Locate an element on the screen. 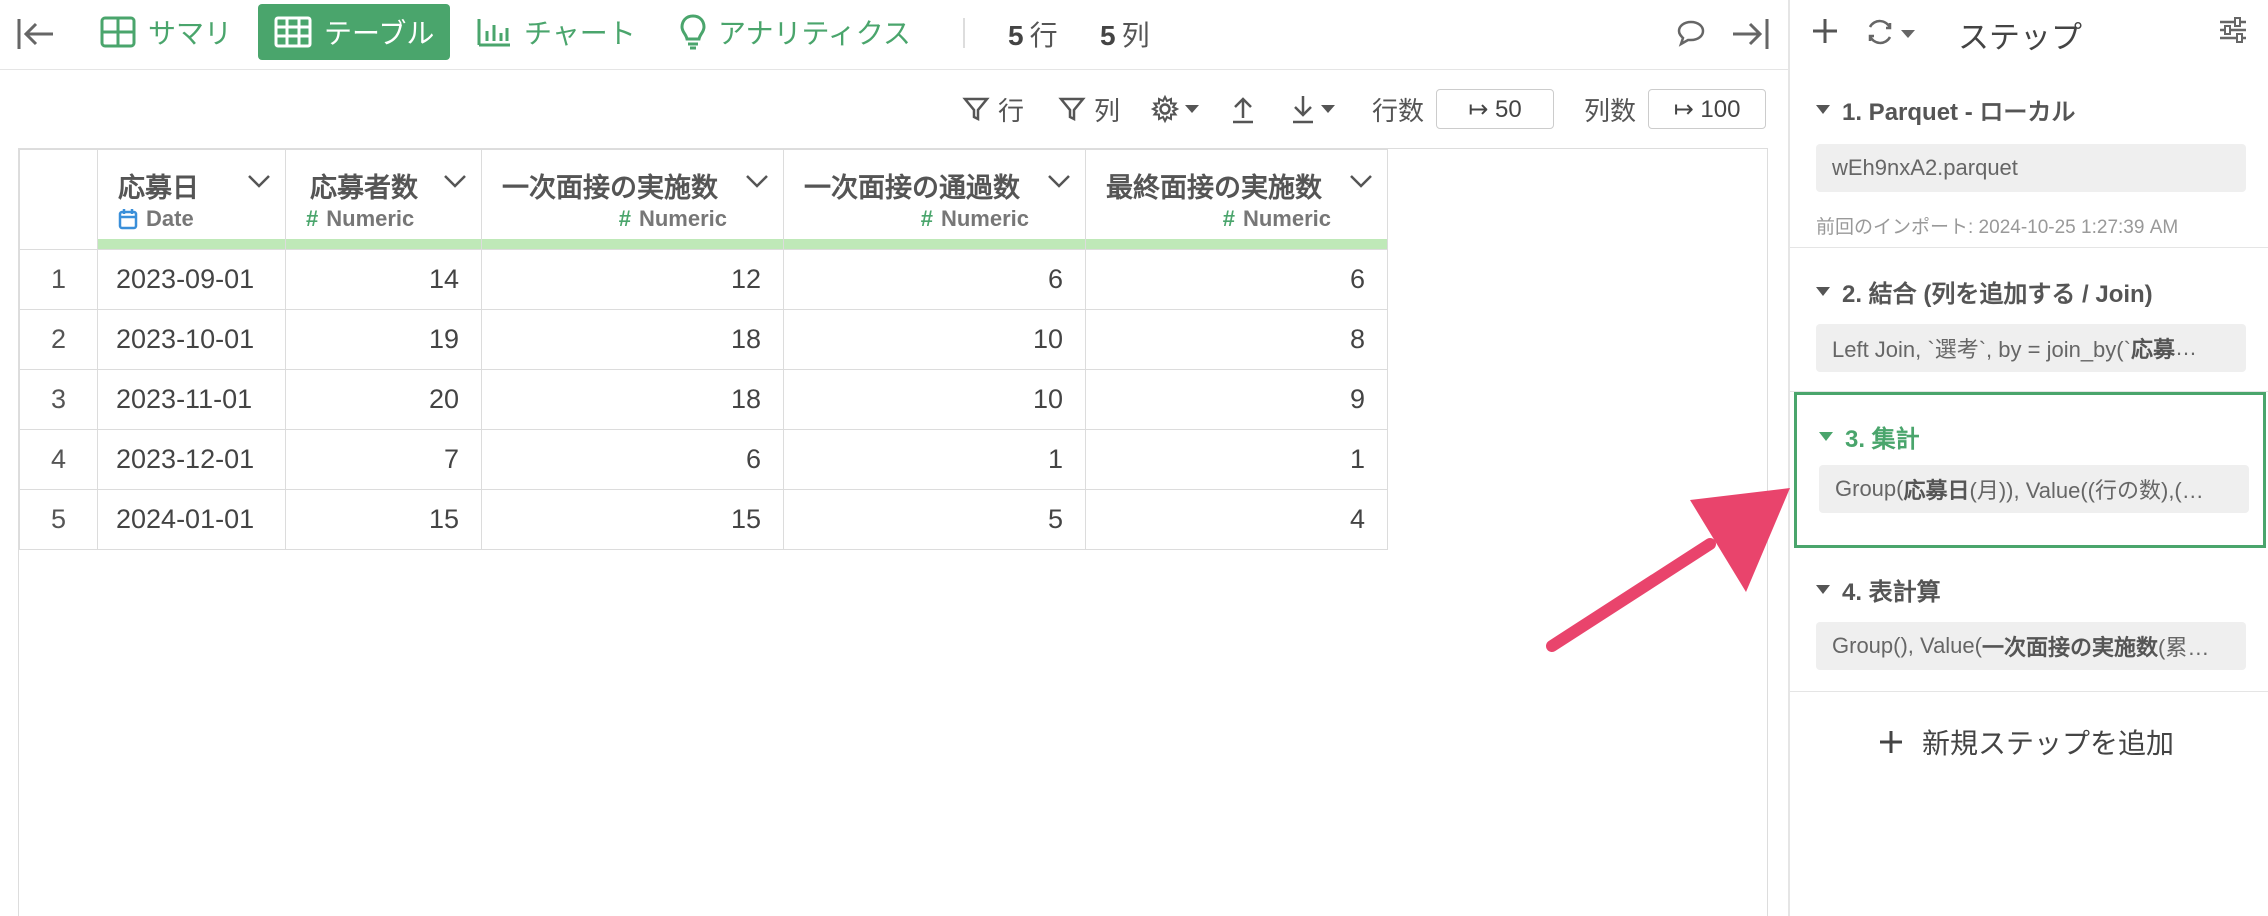 The height and width of the screenshot is (916, 2268). table-cell: 2023-09-01 is located at coordinates (191, 279).